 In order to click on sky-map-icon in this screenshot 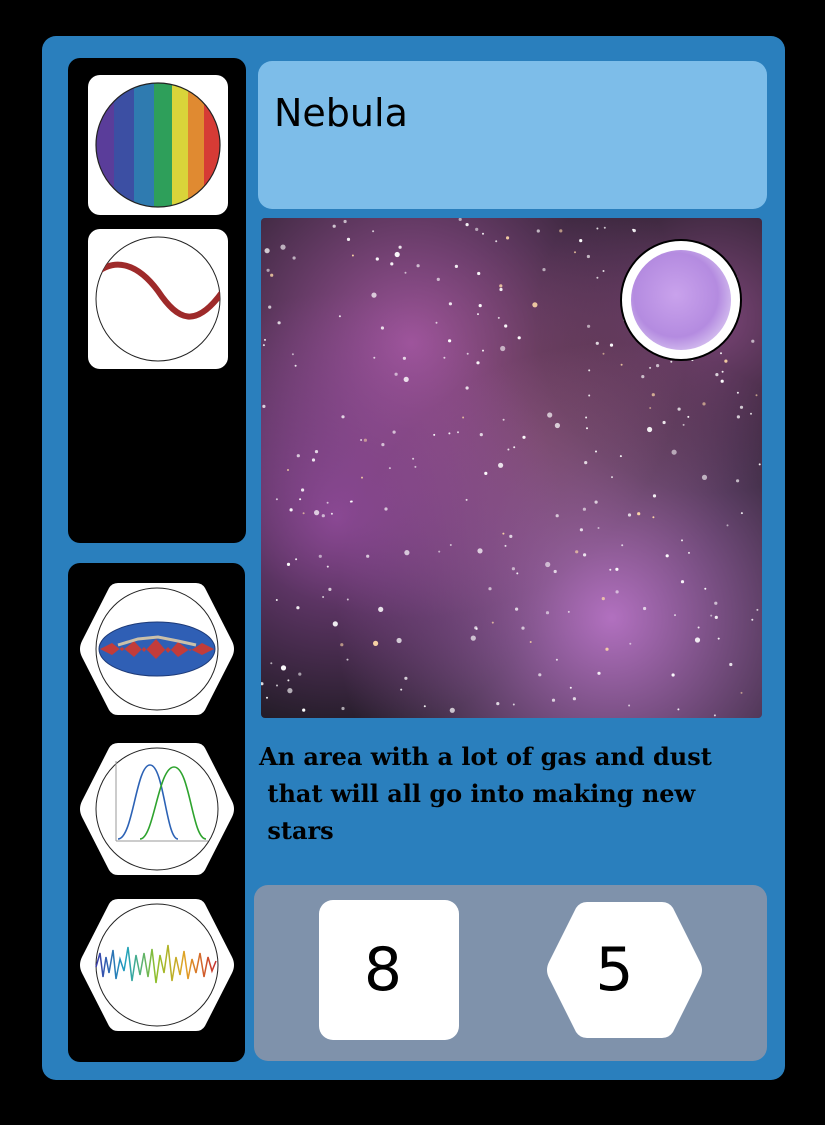, I will do `click(157, 649)`.